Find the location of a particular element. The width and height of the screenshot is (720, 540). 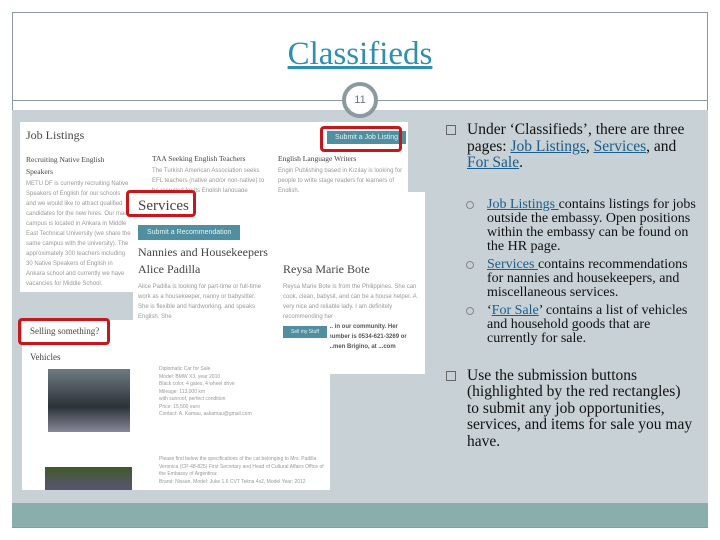

job-title: English Language Writers is located at coordinates (317, 158).